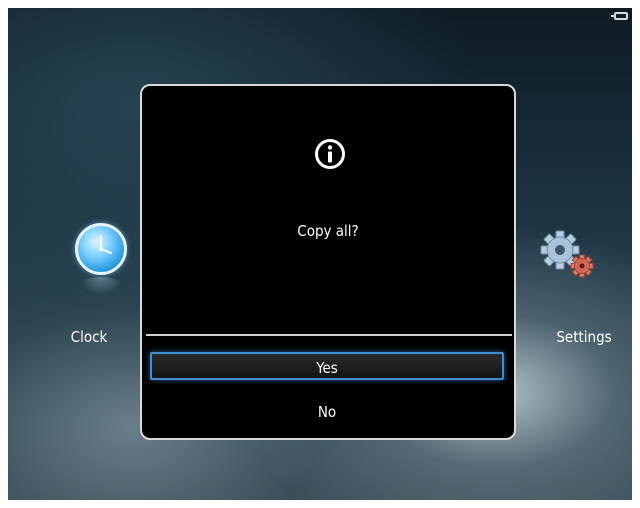  What do you see at coordinates (329, 335) in the screenshot?
I see `dialog-divider` at bounding box center [329, 335].